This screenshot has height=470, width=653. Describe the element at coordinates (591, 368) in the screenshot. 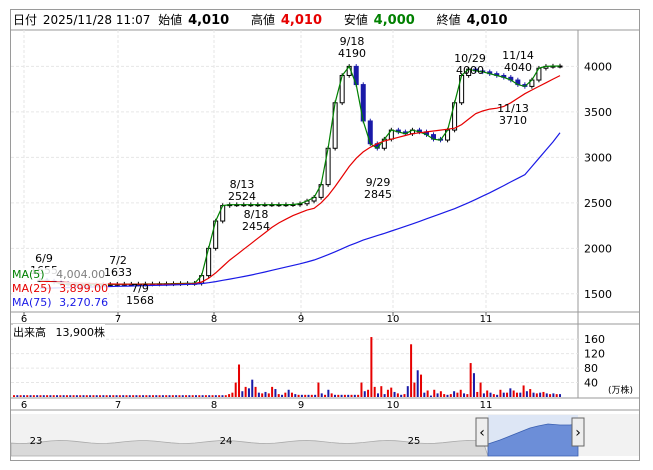

I see `volume-tick-label: 80` at that location.